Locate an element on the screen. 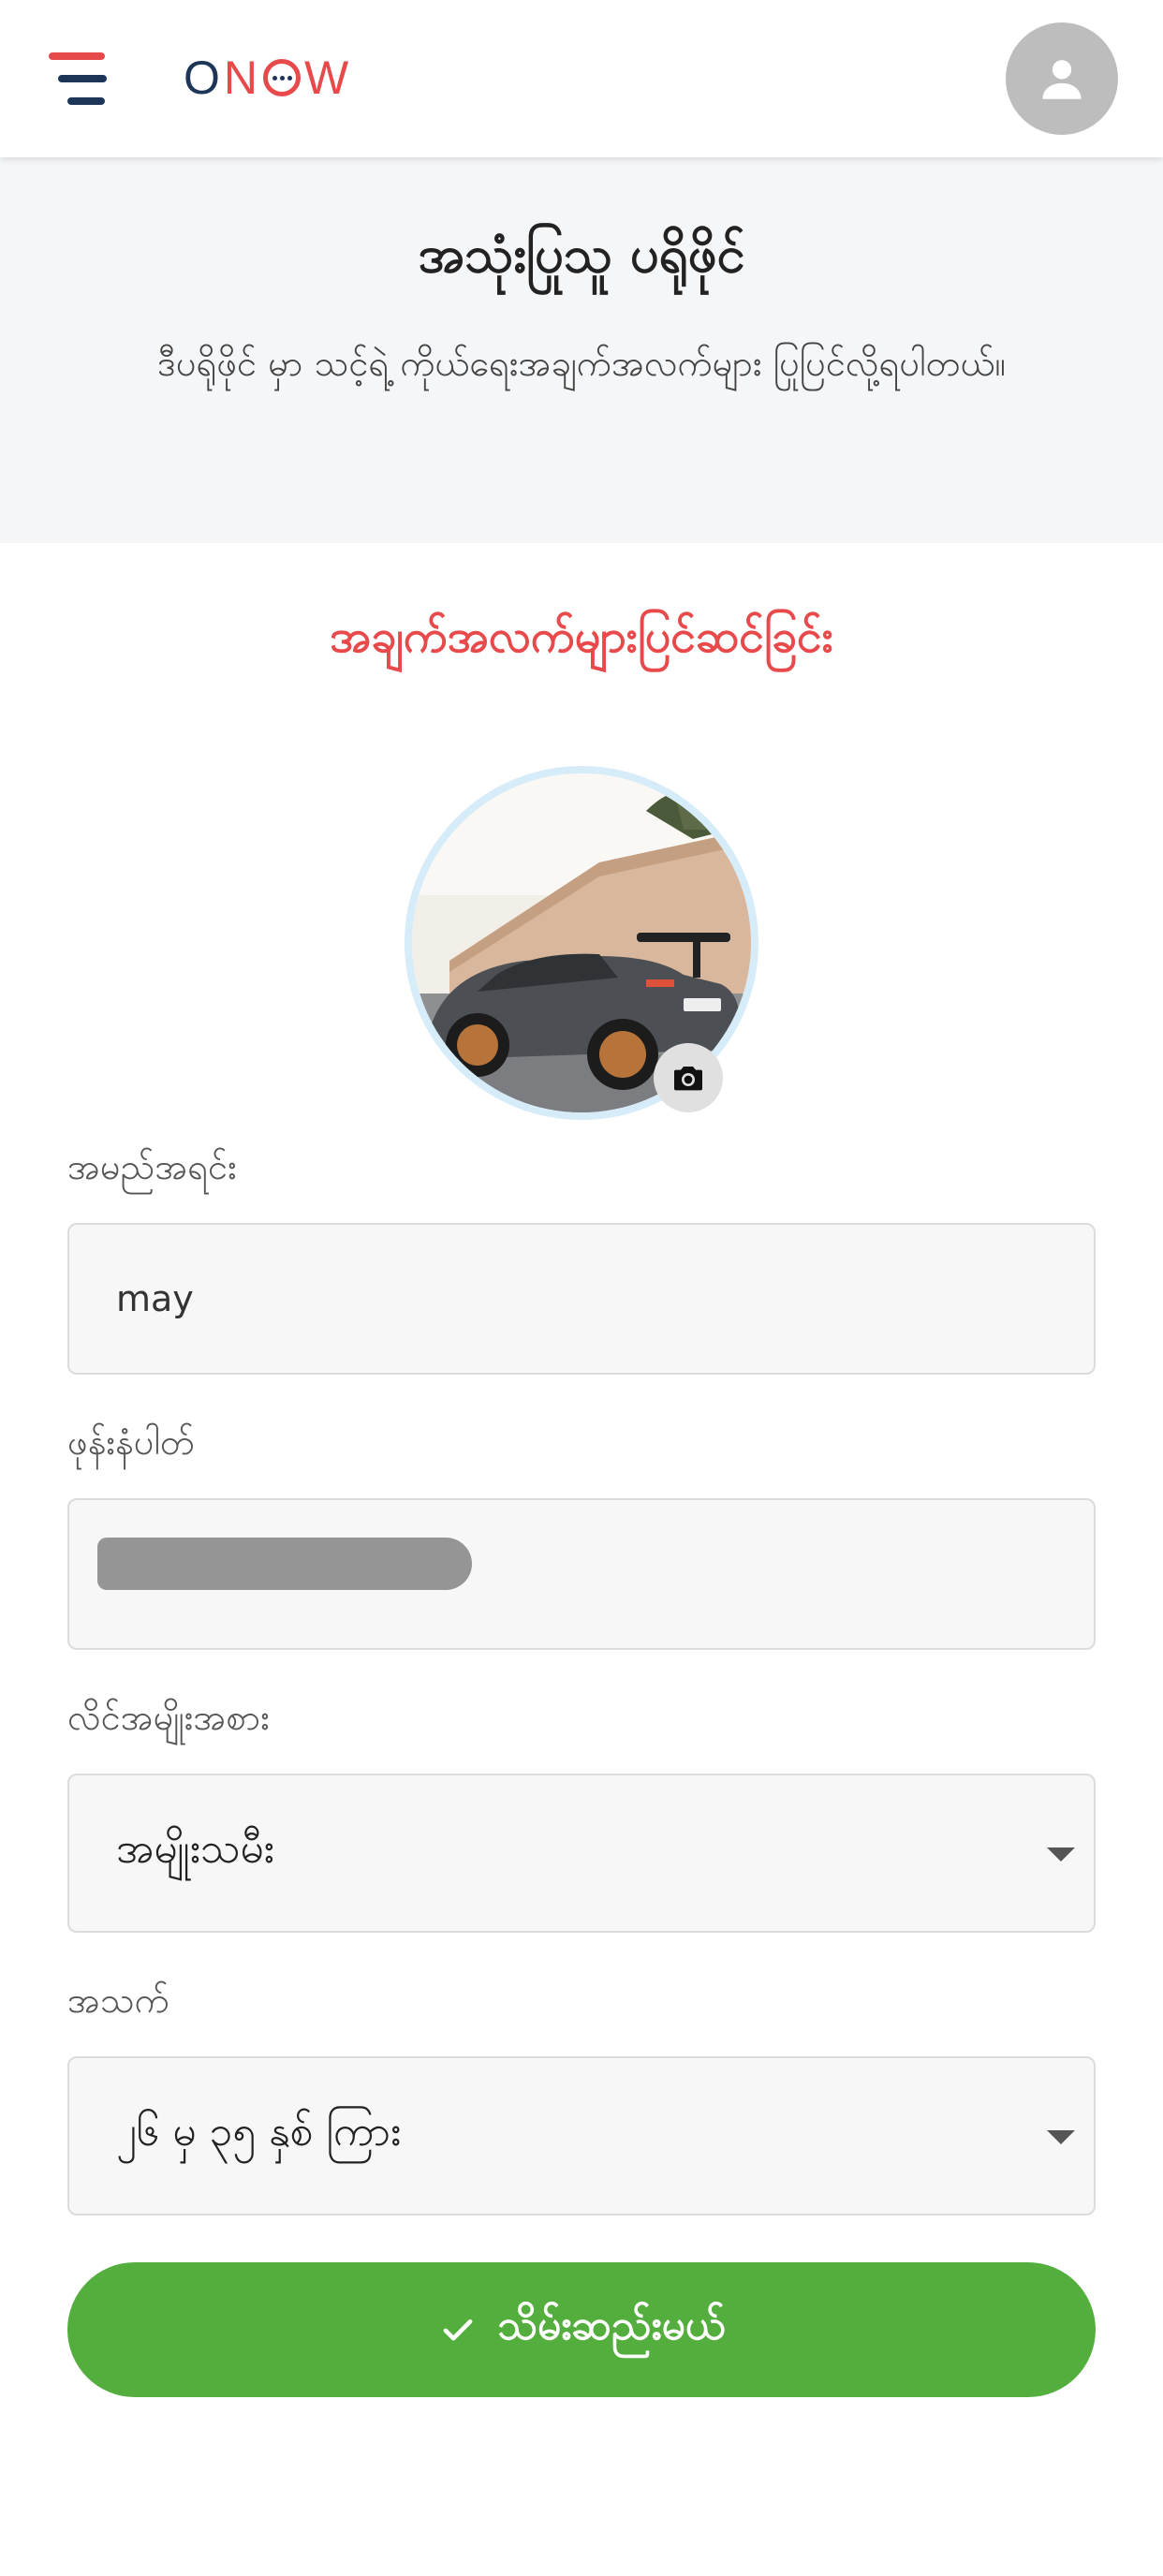 The height and width of the screenshot is (2576, 1163). name-input is located at coordinates (581, 1299).